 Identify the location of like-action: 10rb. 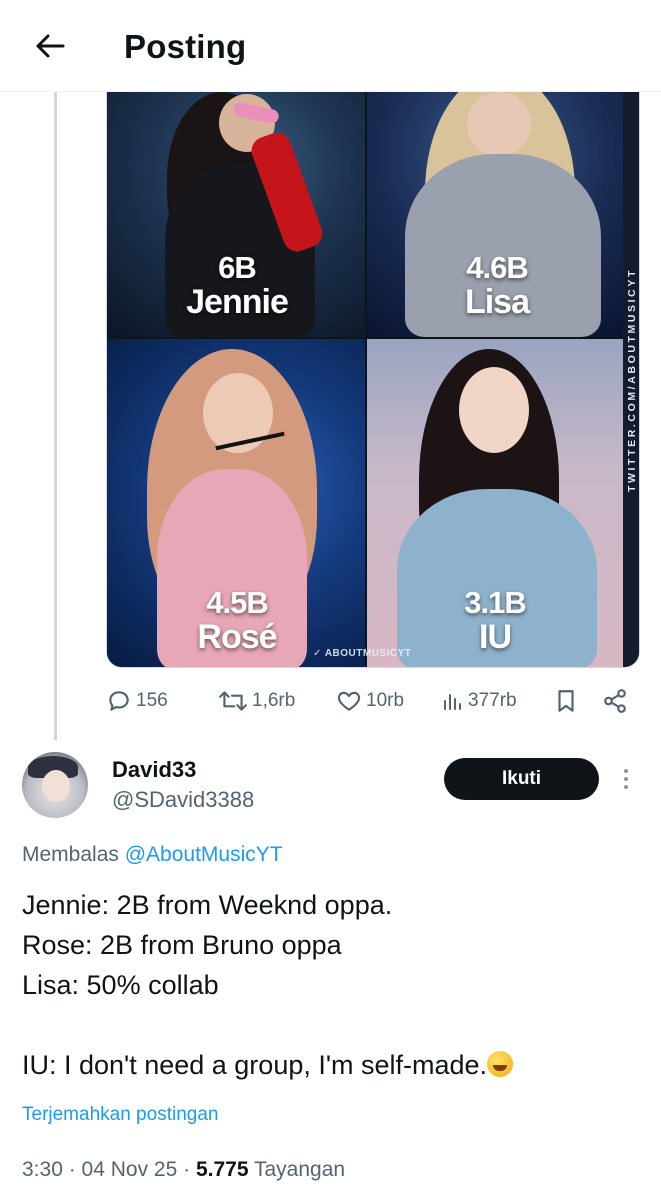
(370, 701).